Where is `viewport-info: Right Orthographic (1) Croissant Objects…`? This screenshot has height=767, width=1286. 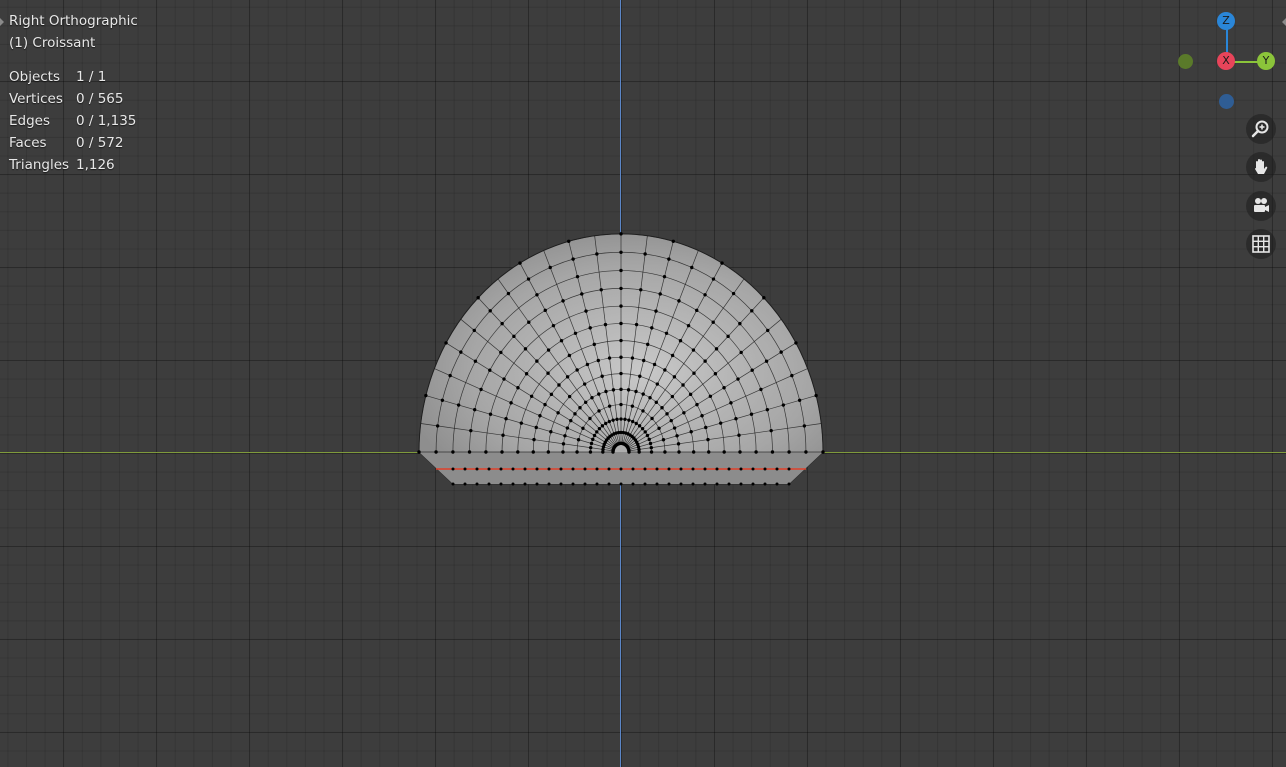 viewport-info: Right Orthographic (1) Croissant Objects… is located at coordinates (73, 93).